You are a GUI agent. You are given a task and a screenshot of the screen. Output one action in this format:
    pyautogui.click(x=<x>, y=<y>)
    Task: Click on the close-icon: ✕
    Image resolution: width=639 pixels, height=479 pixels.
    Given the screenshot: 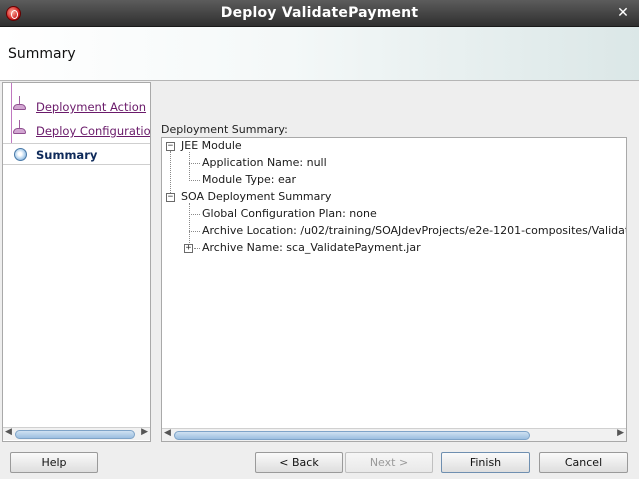 What is the action you would take?
    pyautogui.click(x=623, y=13)
    